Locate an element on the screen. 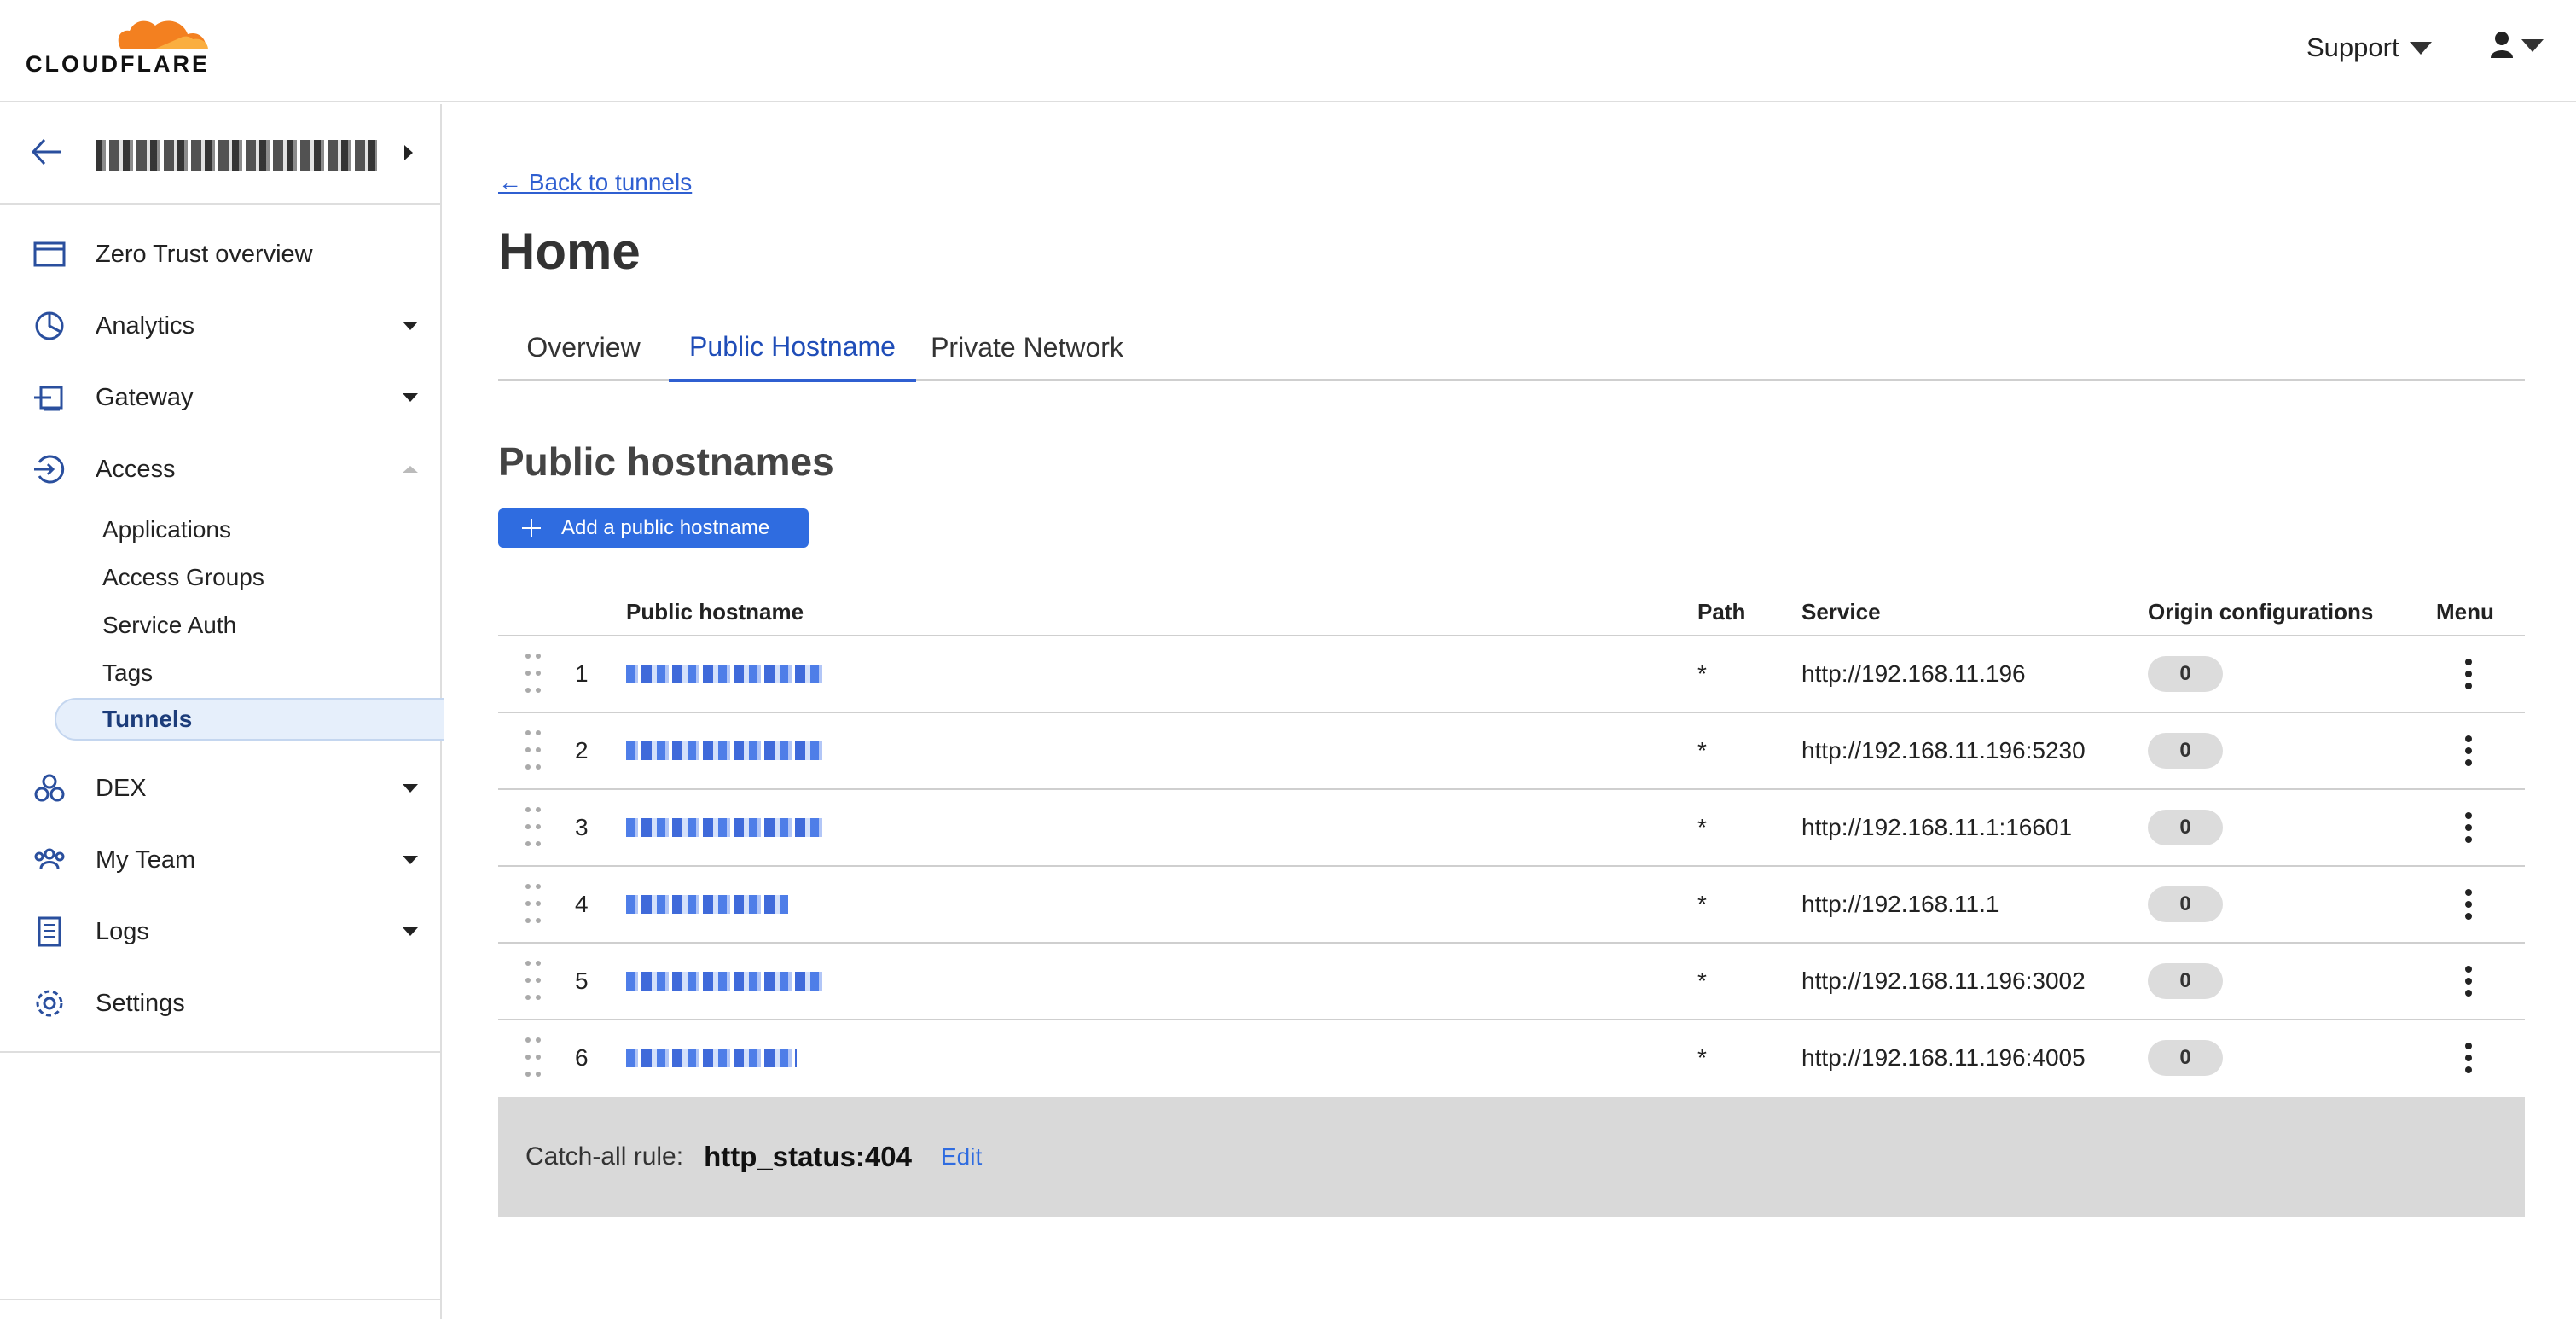 The width and height of the screenshot is (2576, 1319). table-row: 2 * http://192.168.11.196:5230 0 is located at coordinates (1511, 751).